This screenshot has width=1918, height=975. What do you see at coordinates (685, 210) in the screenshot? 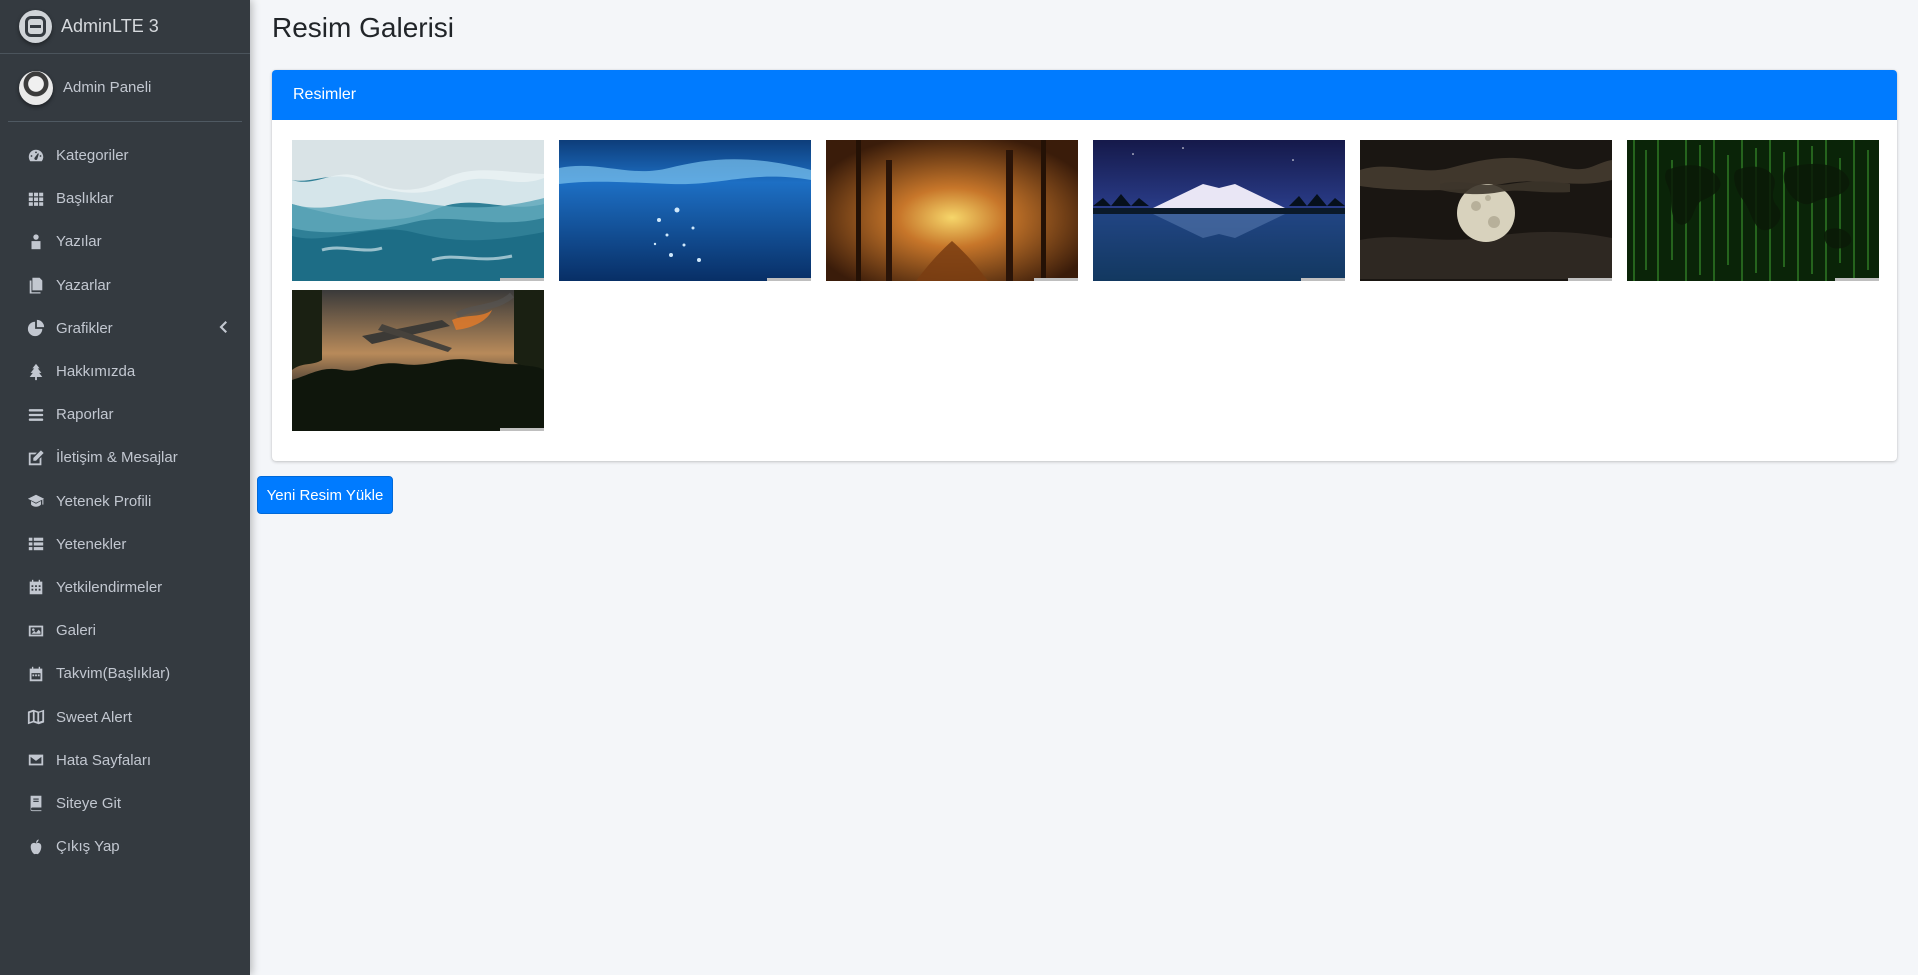
I see `underwater-image` at bounding box center [685, 210].